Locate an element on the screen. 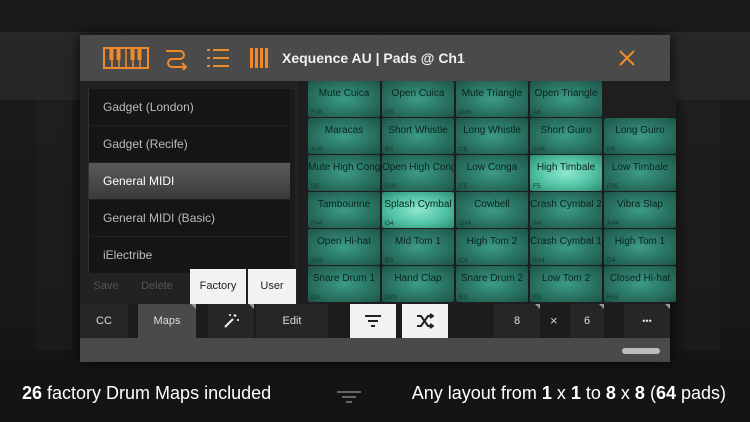 The height and width of the screenshot is (422, 750). pad-name: Long Whistle is located at coordinates (492, 130).